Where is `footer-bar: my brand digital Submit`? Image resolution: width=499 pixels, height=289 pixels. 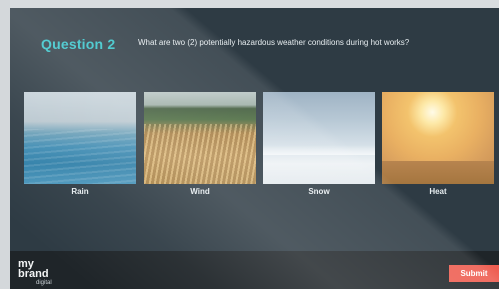
footer-bar: my brand digital Submit is located at coordinates (254, 270).